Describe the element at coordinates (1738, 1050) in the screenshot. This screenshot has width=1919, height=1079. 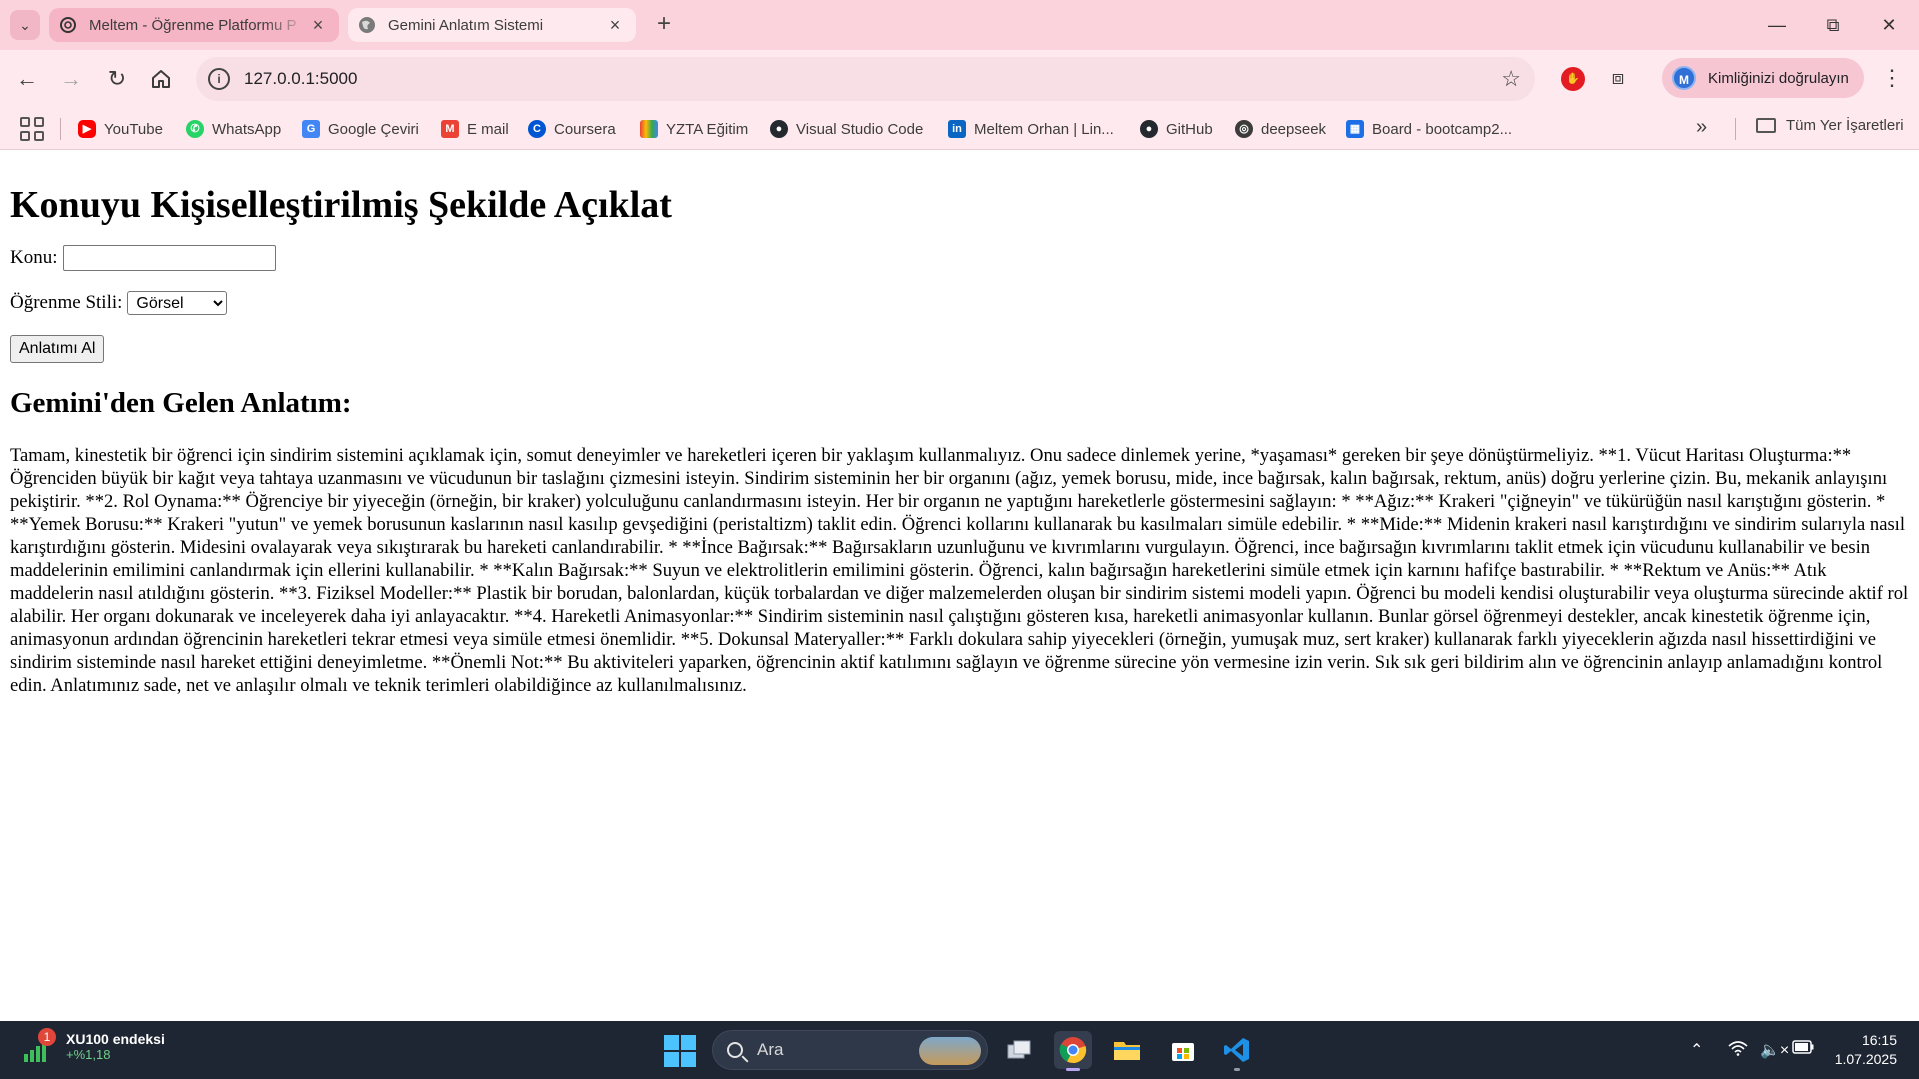
I see `wifi-icon` at that location.